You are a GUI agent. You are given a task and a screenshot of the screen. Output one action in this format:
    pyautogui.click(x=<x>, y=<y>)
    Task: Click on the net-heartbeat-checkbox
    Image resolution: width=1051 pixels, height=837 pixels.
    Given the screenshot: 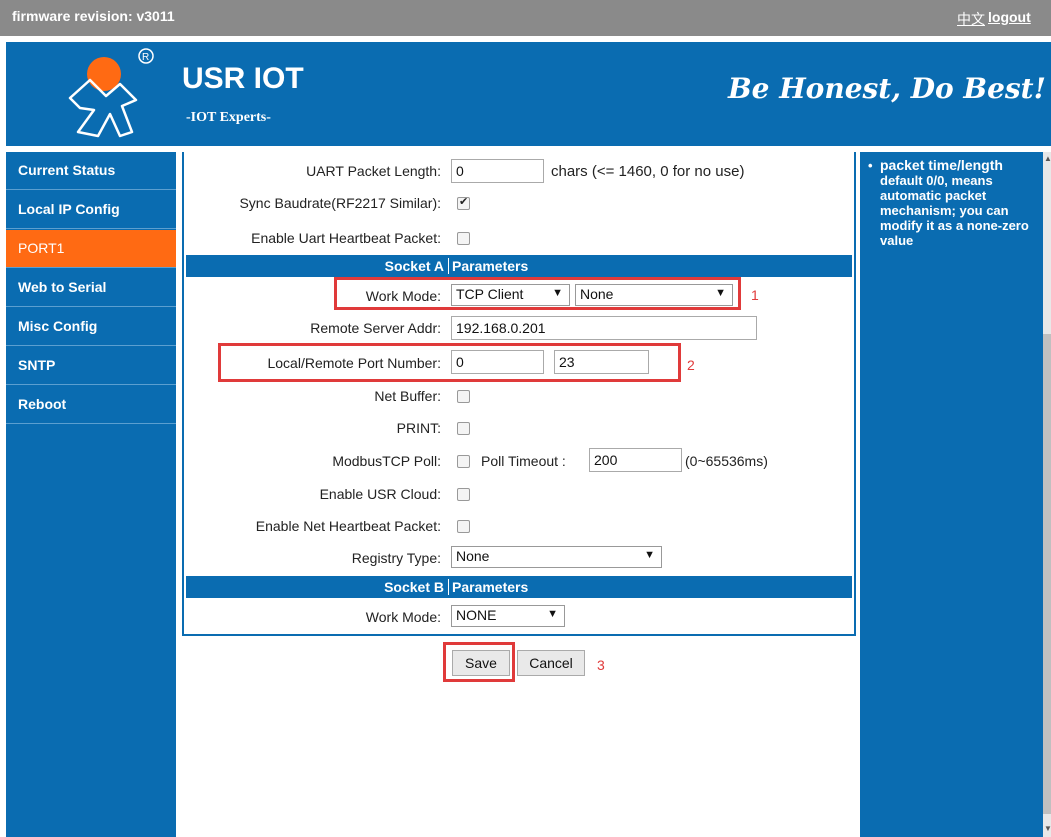 What is the action you would take?
    pyautogui.click(x=463, y=526)
    